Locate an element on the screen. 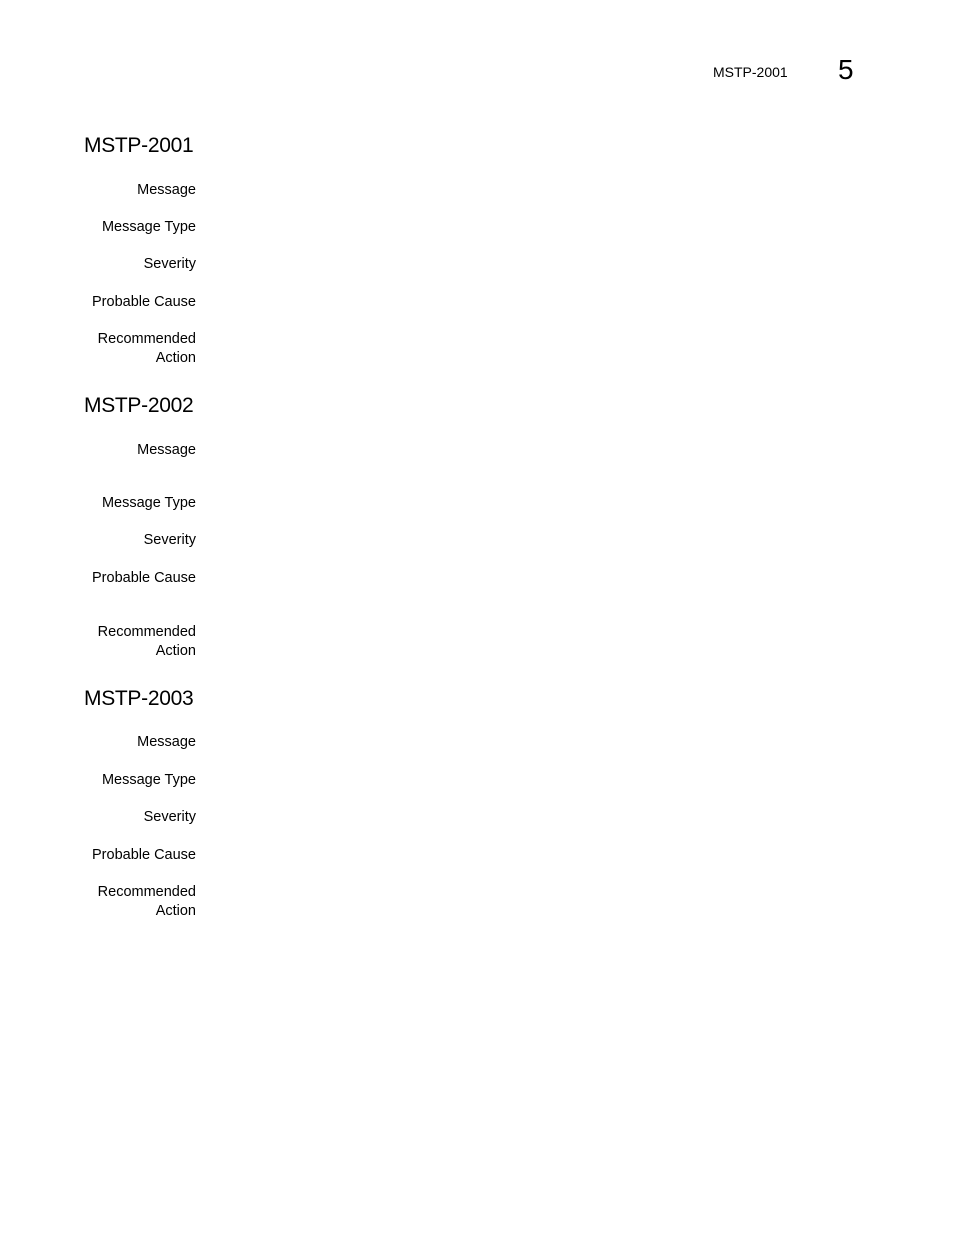 The width and height of the screenshot is (954, 1235). section-title: MSTP-2002 is located at coordinates (139, 405).